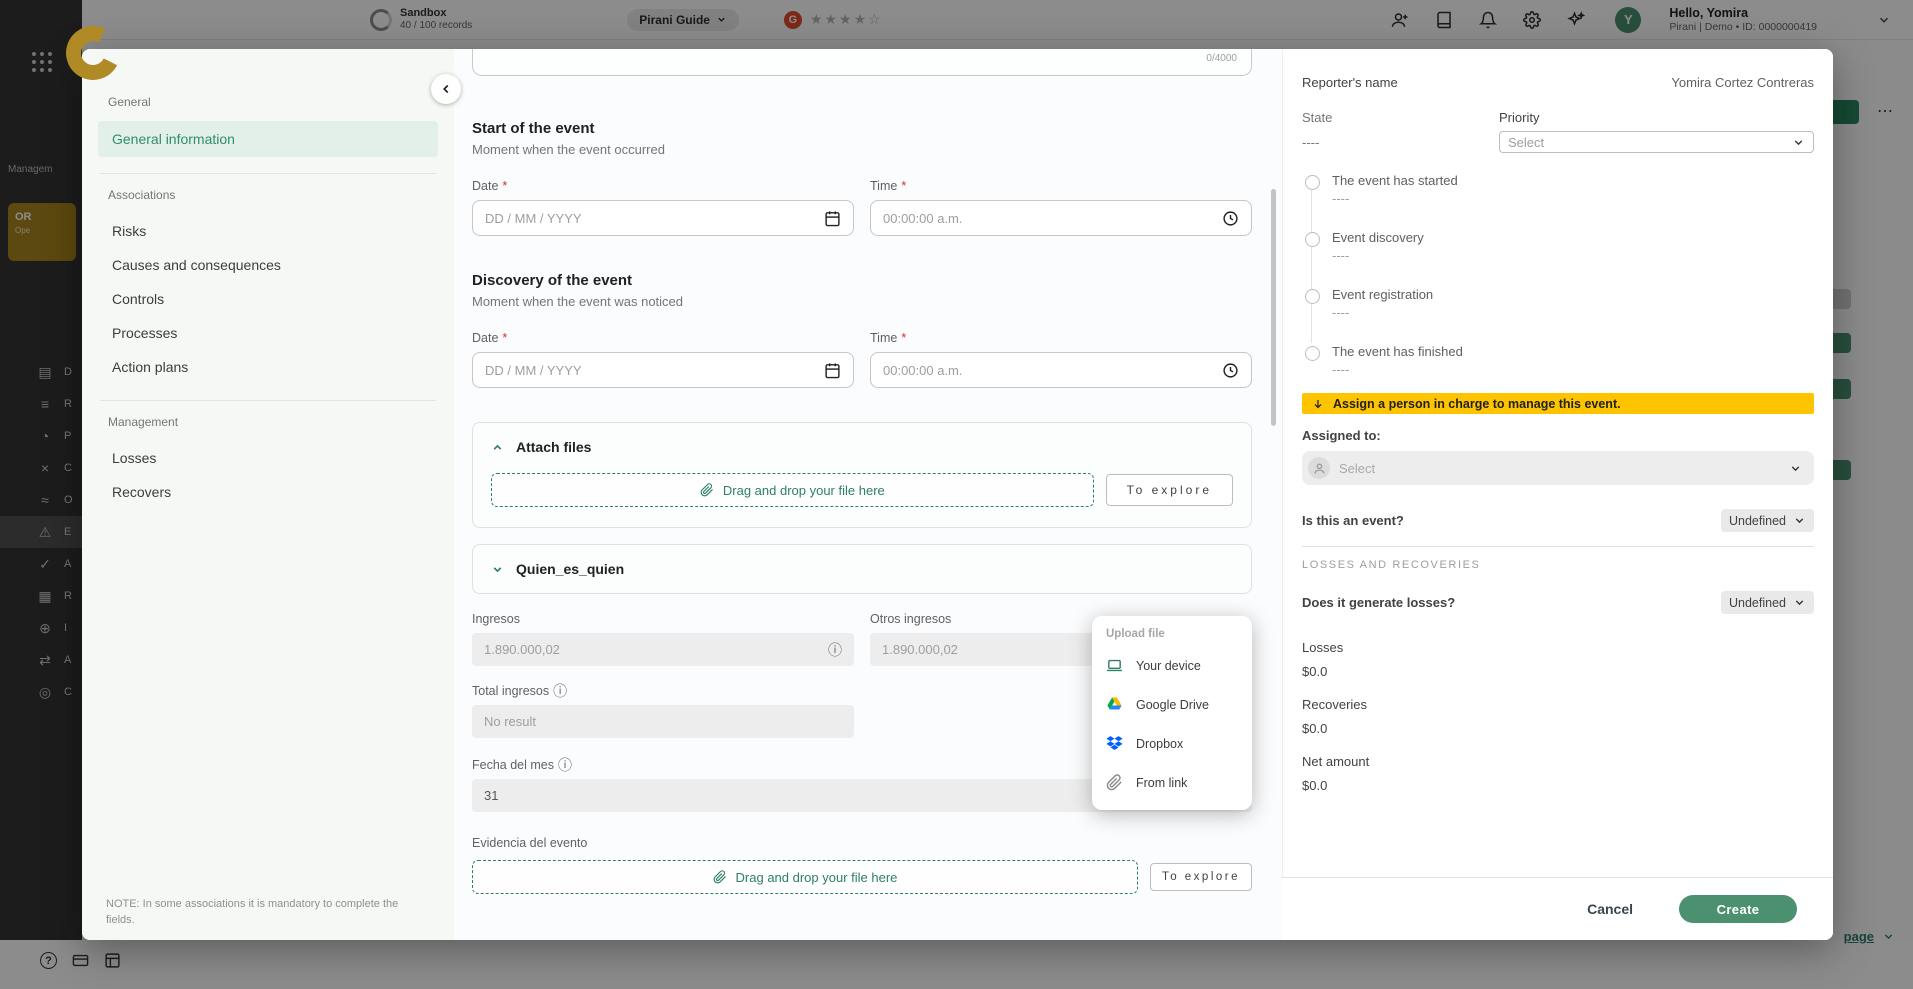 Image resolution: width=1913 pixels, height=989 pixels. What do you see at coordinates (1336, 761) in the screenshot?
I see `net-amount-label: Net amount` at bounding box center [1336, 761].